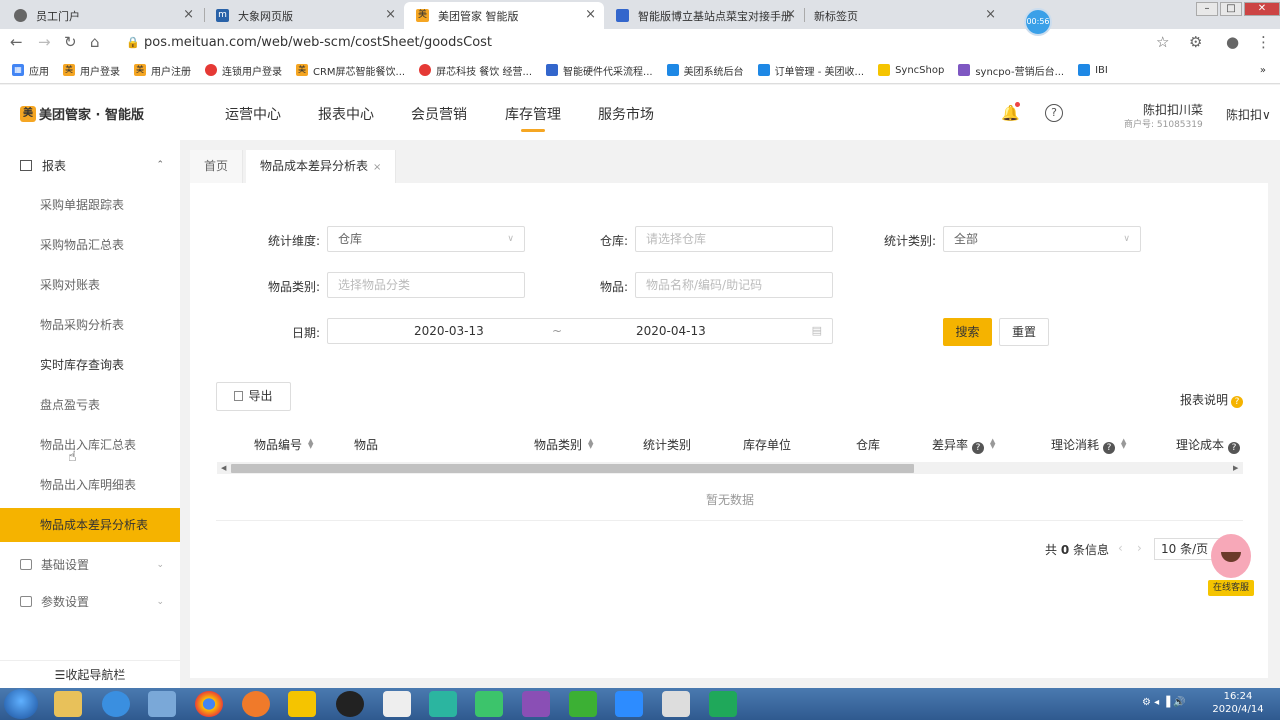 The height and width of the screenshot is (720, 1280). I want to click on player-icon, so click(489, 704).